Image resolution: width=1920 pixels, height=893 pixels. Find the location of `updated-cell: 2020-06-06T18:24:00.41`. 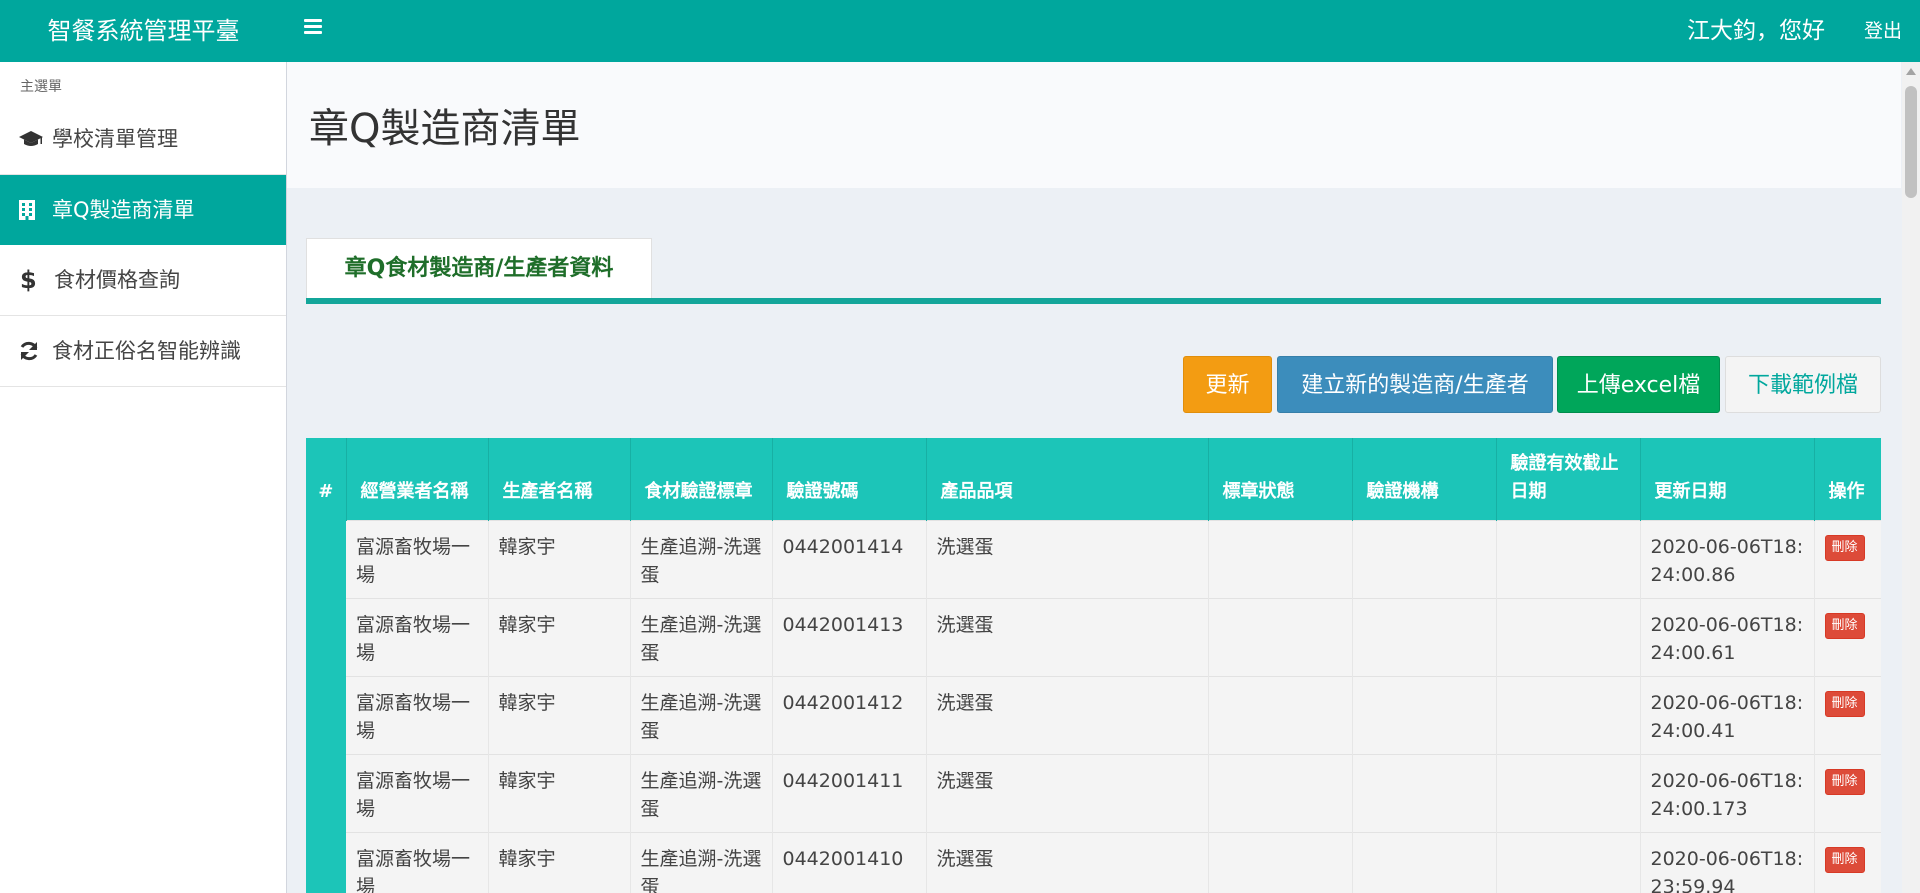

updated-cell: 2020-06-06T18:24:00.41 is located at coordinates (1727, 715).